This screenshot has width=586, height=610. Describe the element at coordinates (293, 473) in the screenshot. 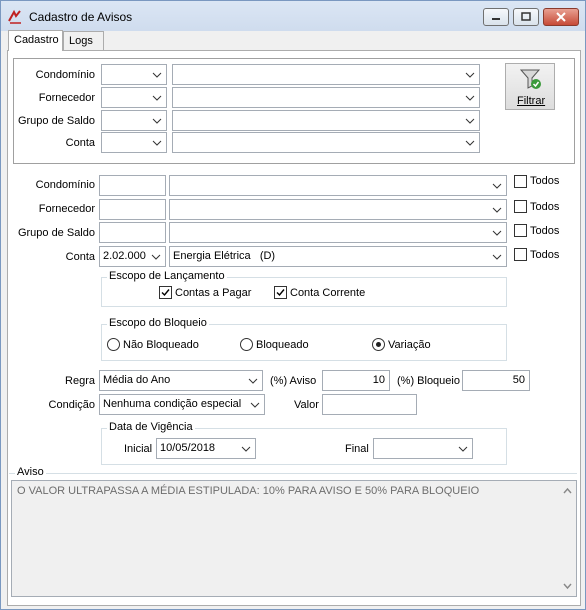

I see `aviso-divider` at that location.